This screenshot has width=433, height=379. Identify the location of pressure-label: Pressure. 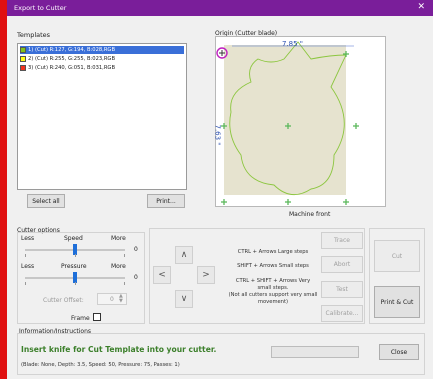
(74, 266).